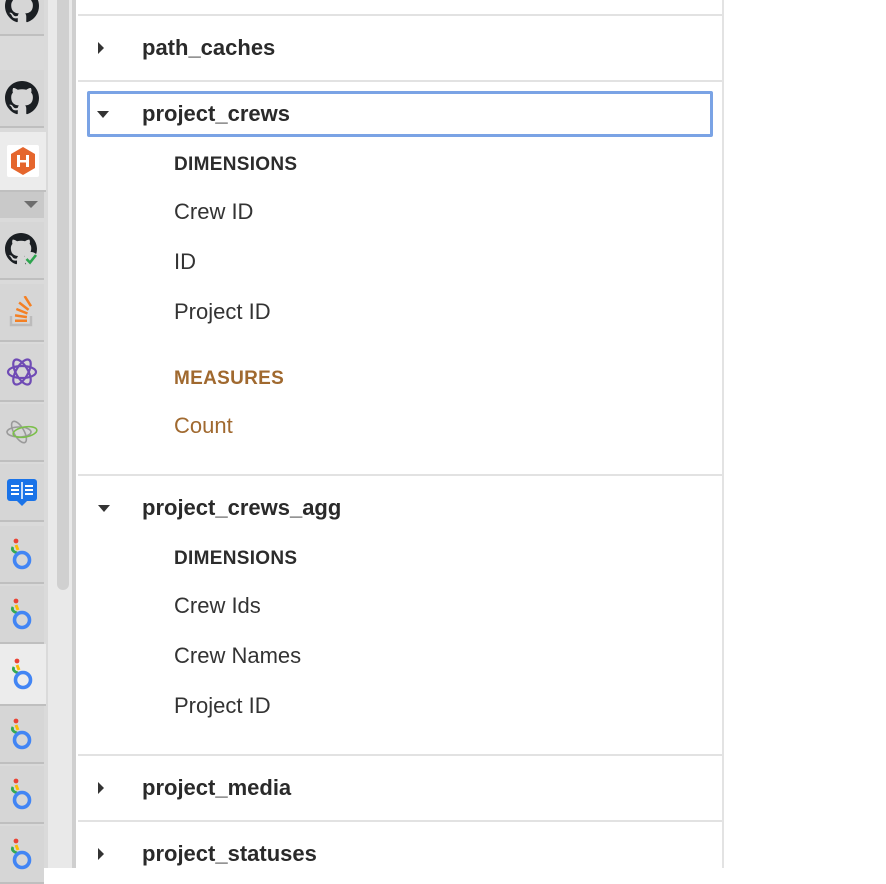 The height and width of the screenshot is (884, 886). Describe the element at coordinates (217, 606) in the screenshot. I see `field-crew-ids: Crew Ids` at that location.